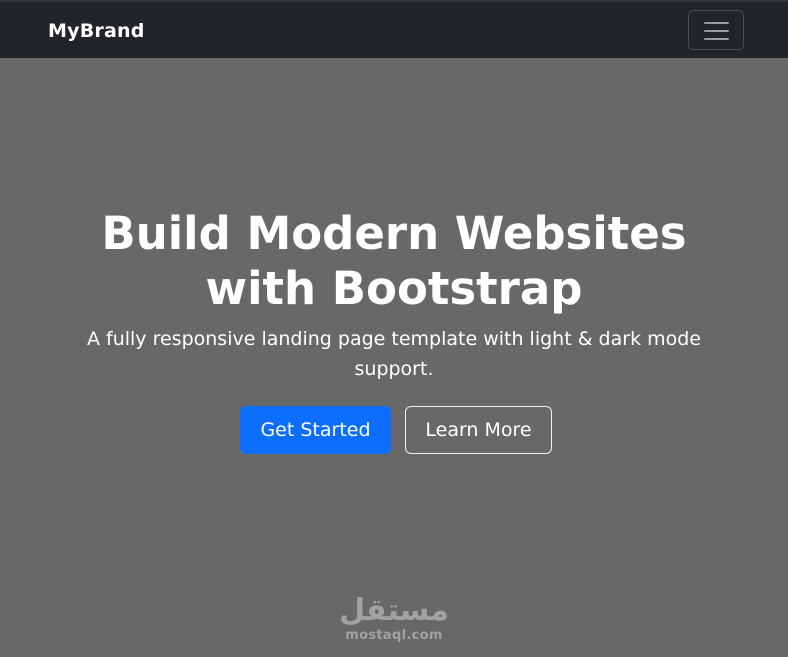 The image size is (788, 657). What do you see at coordinates (315, 430) in the screenshot?
I see `get-started-button: Get Started` at bounding box center [315, 430].